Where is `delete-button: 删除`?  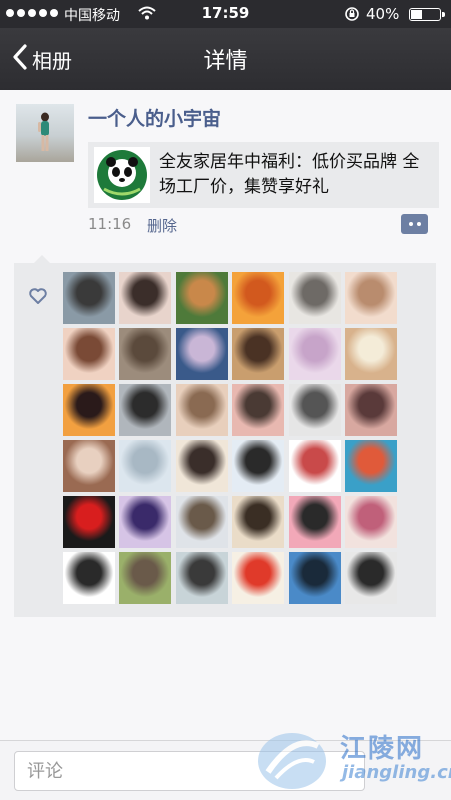
delete-button: 删除 is located at coordinates (162, 225).